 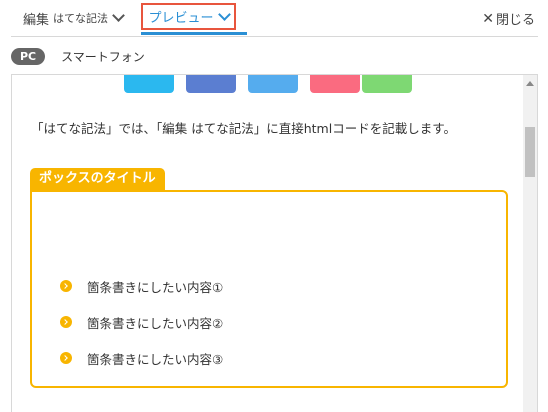 What do you see at coordinates (155, 323) in the screenshot?
I see `list-item-text: 箇条書きにしたい内容②` at bounding box center [155, 323].